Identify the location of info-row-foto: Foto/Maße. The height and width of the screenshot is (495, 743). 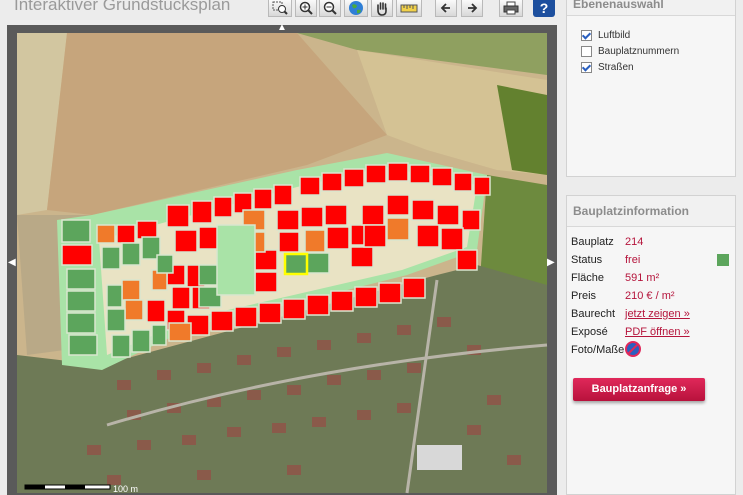
(651, 350).